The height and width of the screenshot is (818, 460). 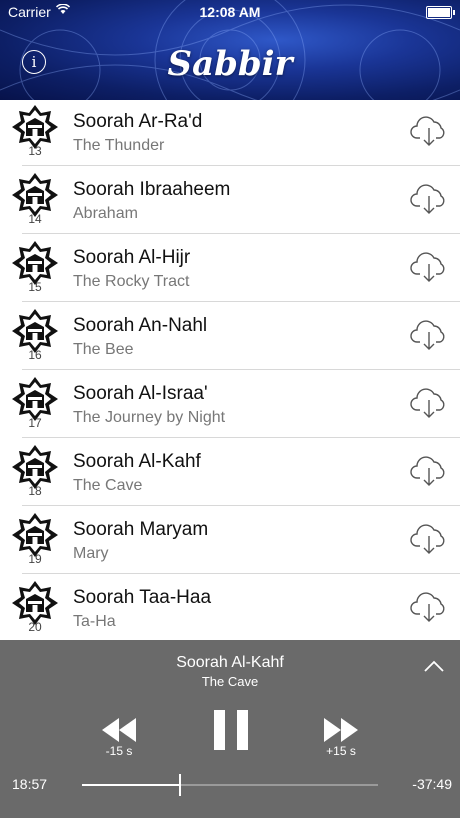 What do you see at coordinates (230, 785) in the screenshot?
I see `progress-slider` at bounding box center [230, 785].